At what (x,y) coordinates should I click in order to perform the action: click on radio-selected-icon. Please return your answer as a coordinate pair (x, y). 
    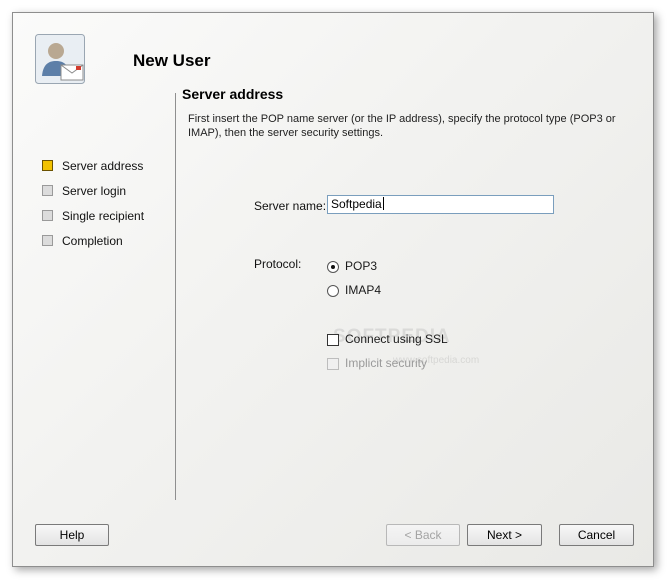
    Looking at the image, I should click on (333, 266).